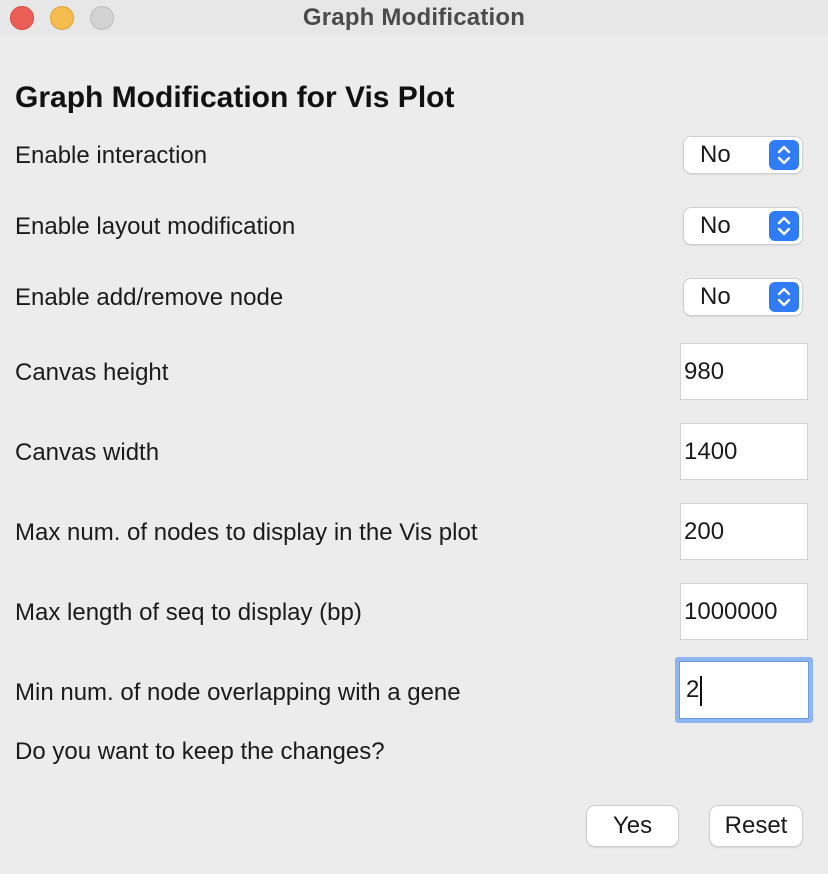  Describe the element at coordinates (235, 97) in the screenshot. I see `form-heading: Graph Modification for Vis Plot` at that location.